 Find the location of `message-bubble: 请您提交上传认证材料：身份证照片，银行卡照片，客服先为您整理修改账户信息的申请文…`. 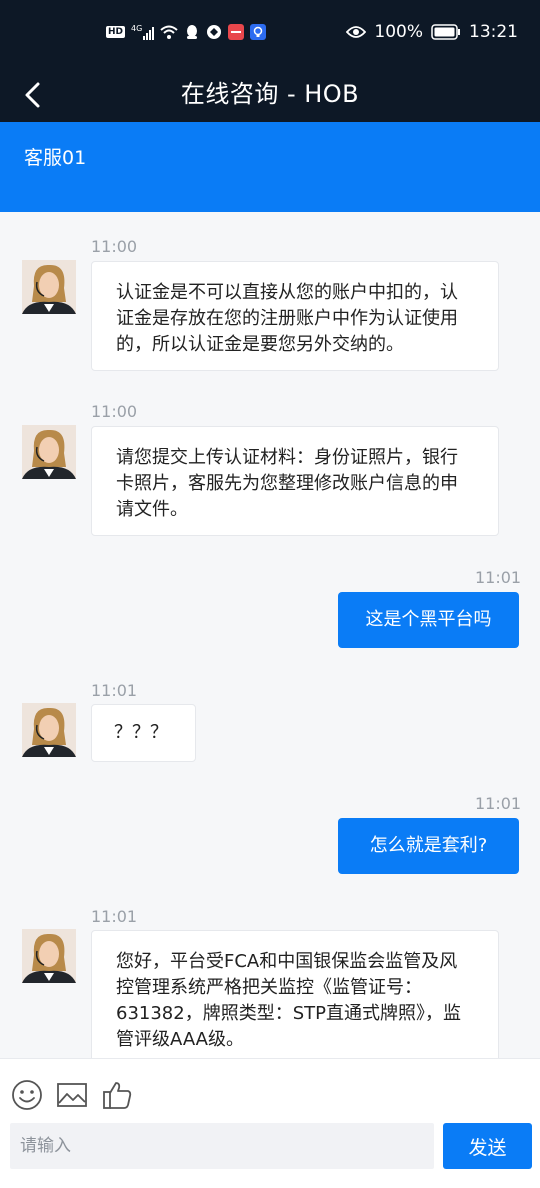

message-bubble: 请您提交上传认证材料：身份证照片，银行卡照片，客服先为您整理修改账户信息的申请文… is located at coordinates (295, 481).